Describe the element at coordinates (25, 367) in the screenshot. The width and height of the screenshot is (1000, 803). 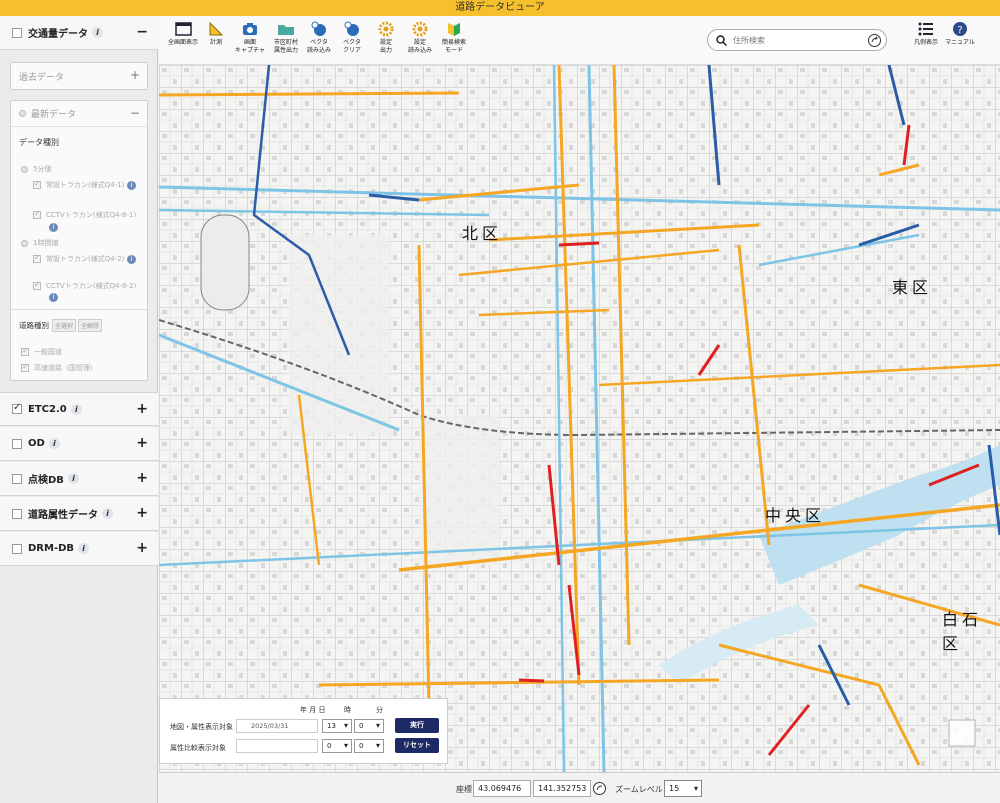
I see `road-expressway-checkbox` at that location.